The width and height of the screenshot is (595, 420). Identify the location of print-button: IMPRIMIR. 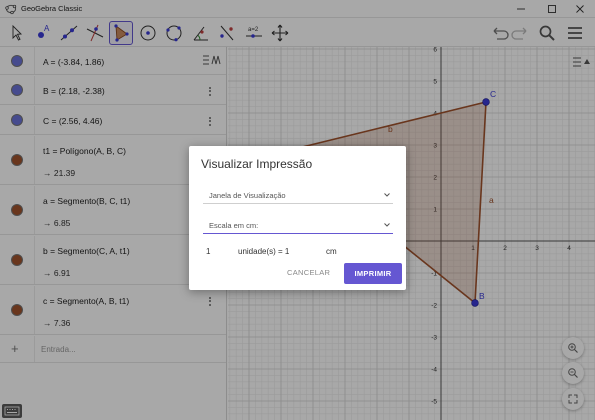
(373, 273).